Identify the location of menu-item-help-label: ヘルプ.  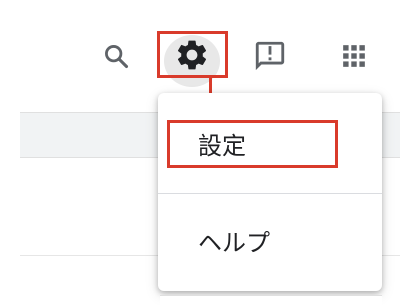
(234, 242).